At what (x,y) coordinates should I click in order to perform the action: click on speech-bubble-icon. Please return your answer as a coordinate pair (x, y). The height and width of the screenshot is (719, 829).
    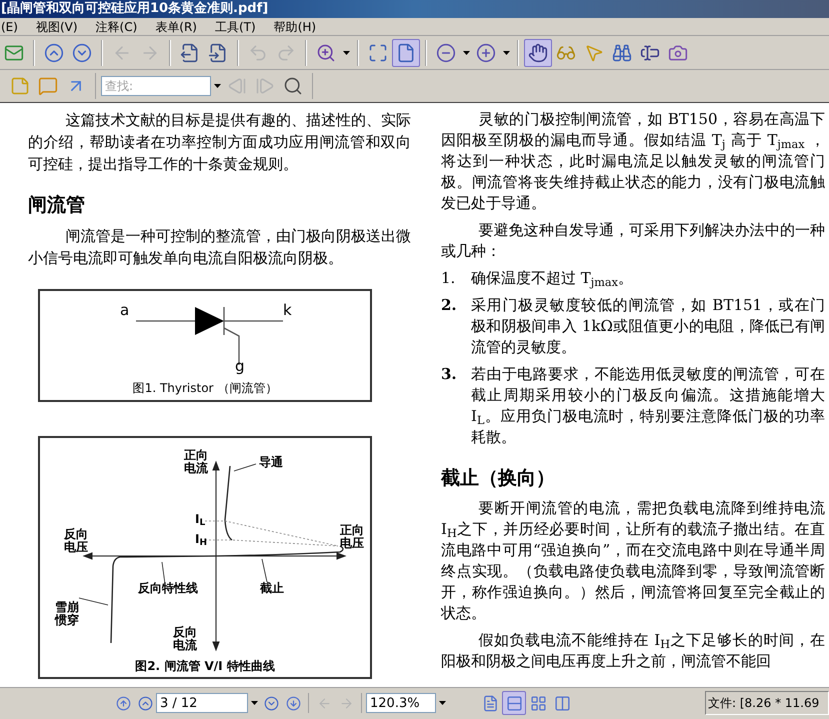
    Looking at the image, I should click on (48, 86).